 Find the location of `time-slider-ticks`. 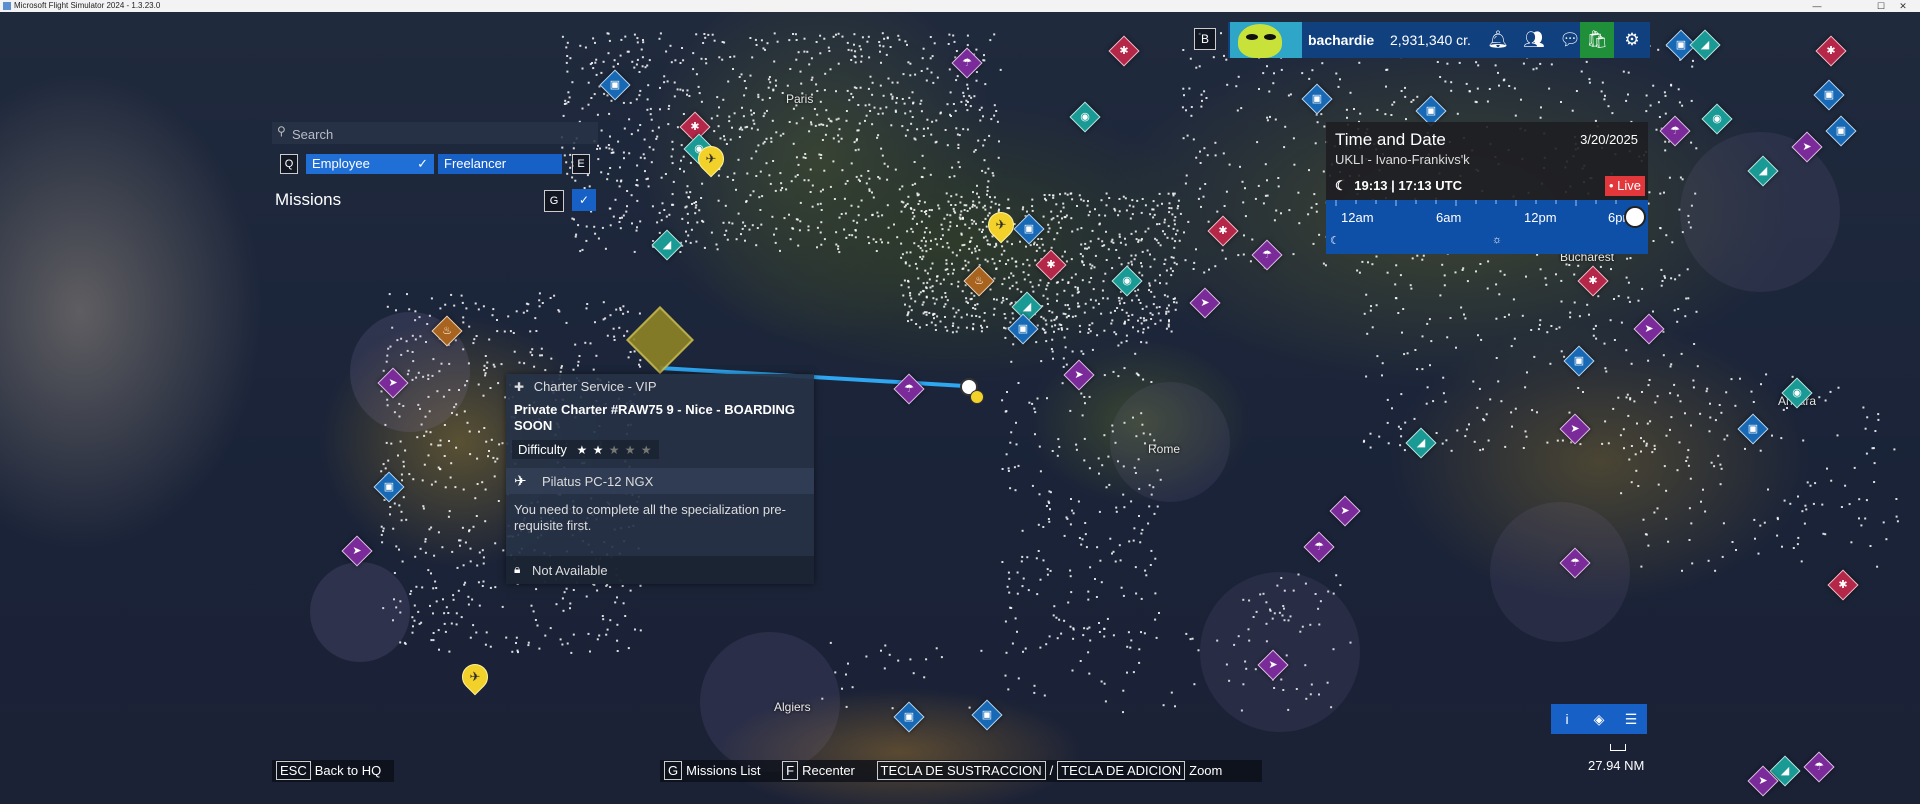

time-slider-ticks is located at coordinates (1476, 203).